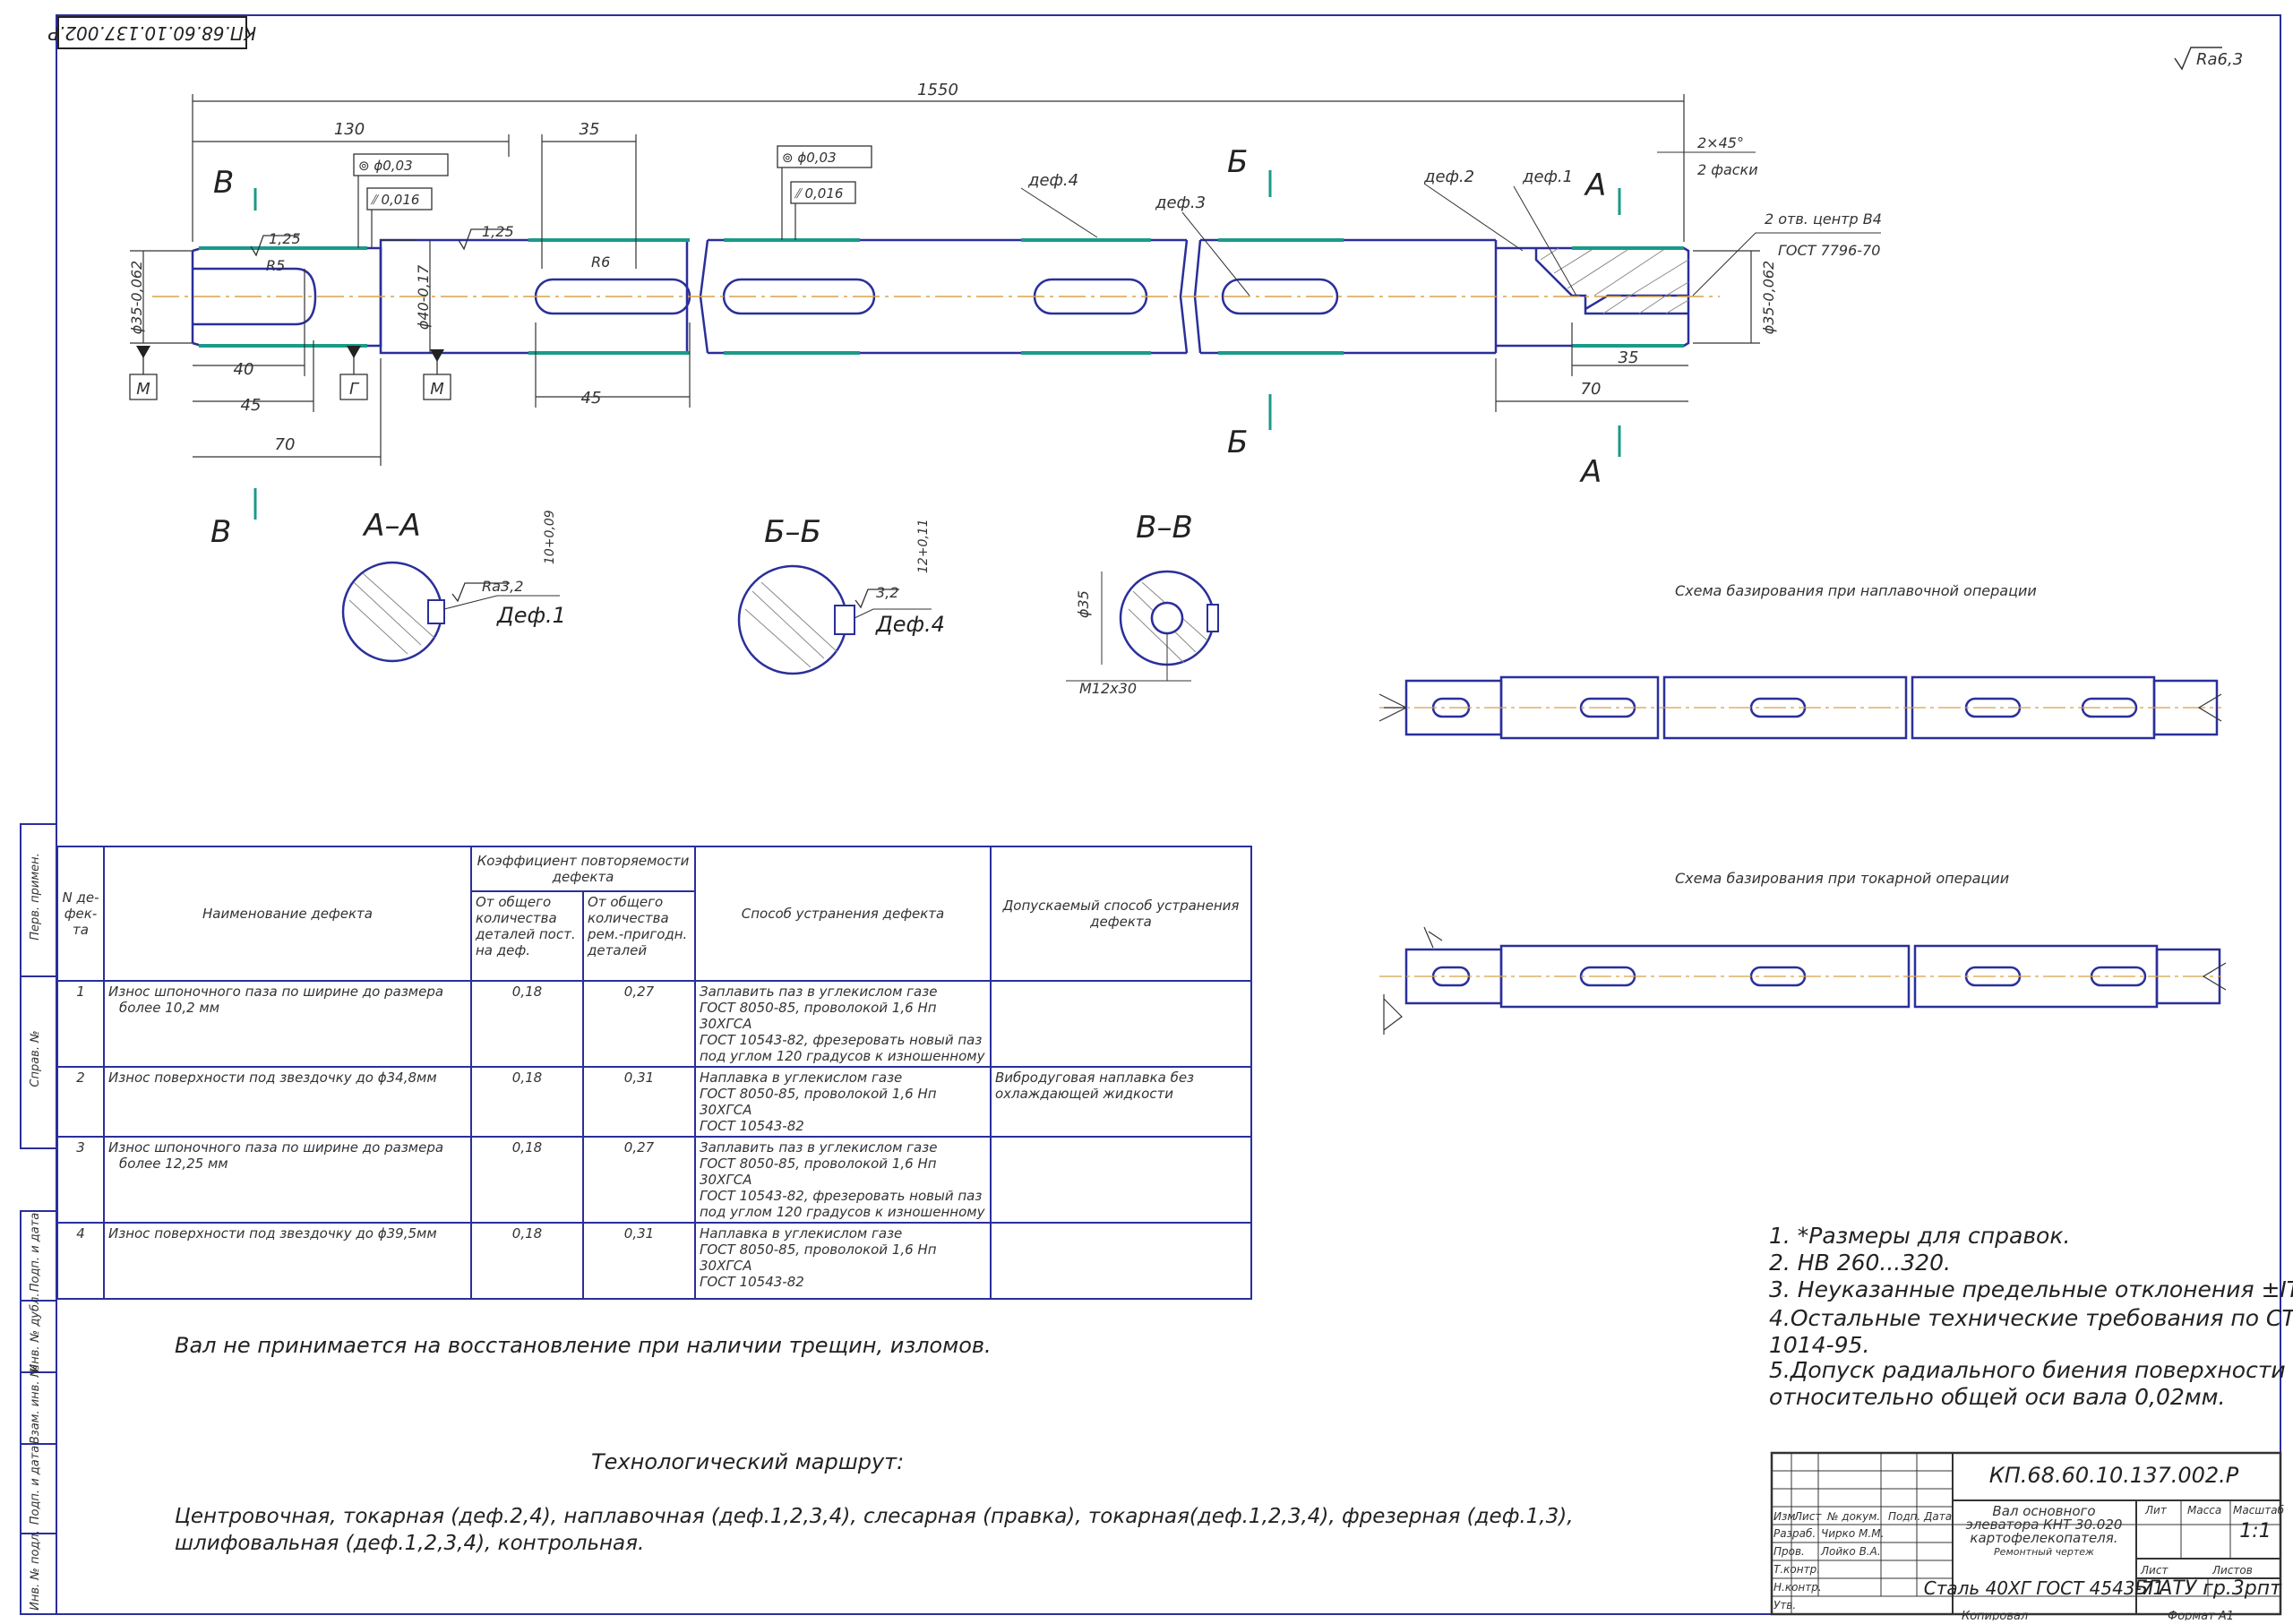 This screenshot has width=2293, height=1624. What do you see at coordinates (1547, 177) in the screenshot?
I see `label-def1: деф.1` at bounding box center [1547, 177].